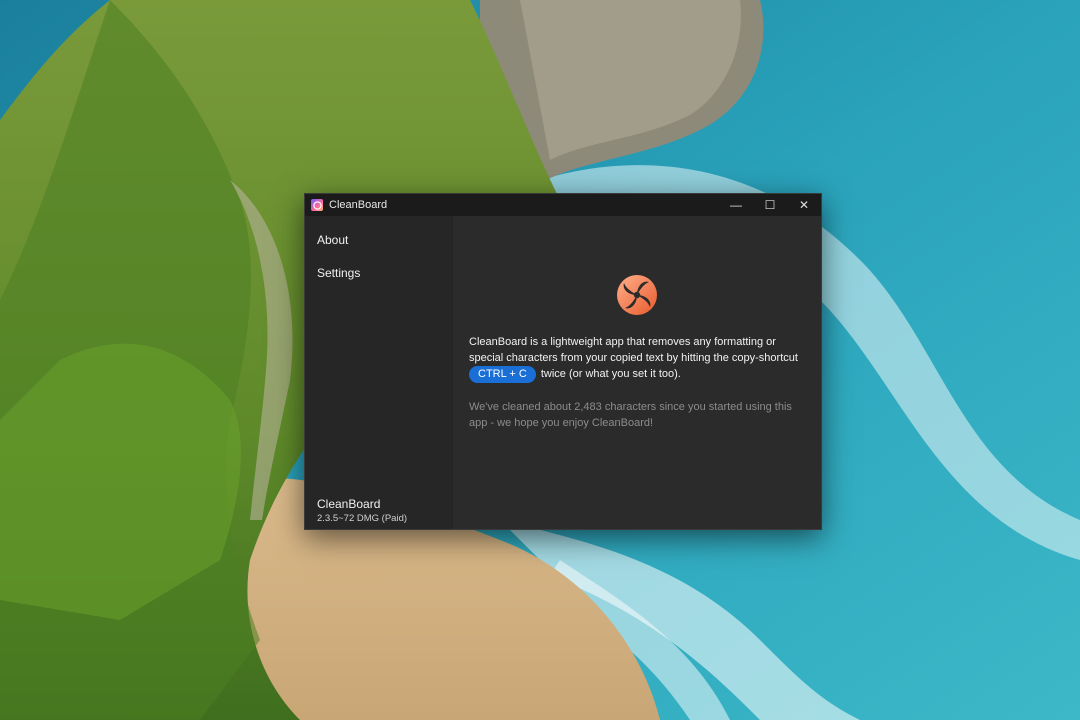 This screenshot has width=1080, height=720. Describe the element at coordinates (770, 205) in the screenshot. I see `maximize-icon: ☐` at that location.